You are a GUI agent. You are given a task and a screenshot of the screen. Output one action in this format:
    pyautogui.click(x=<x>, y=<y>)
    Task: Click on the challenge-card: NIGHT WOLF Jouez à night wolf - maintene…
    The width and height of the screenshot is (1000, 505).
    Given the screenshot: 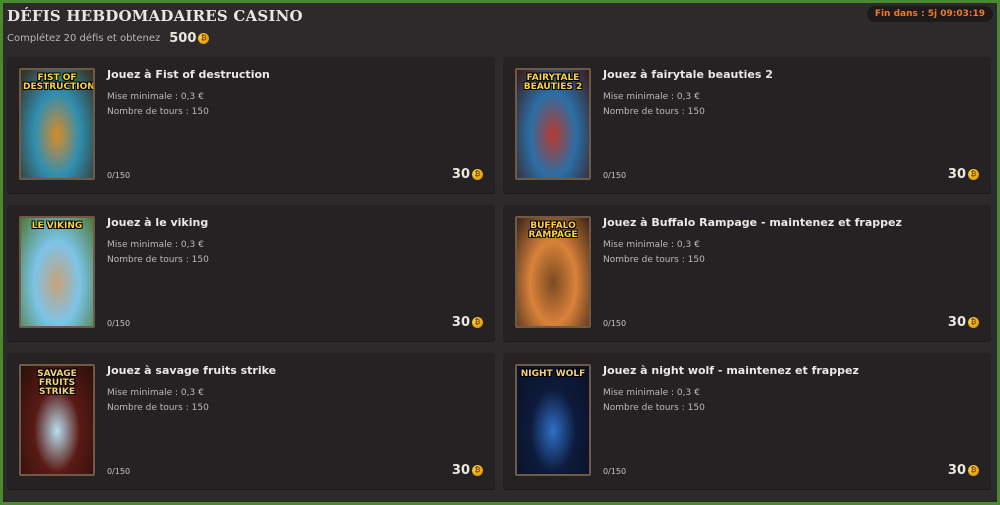 What is the action you would take?
    pyautogui.click(x=747, y=421)
    